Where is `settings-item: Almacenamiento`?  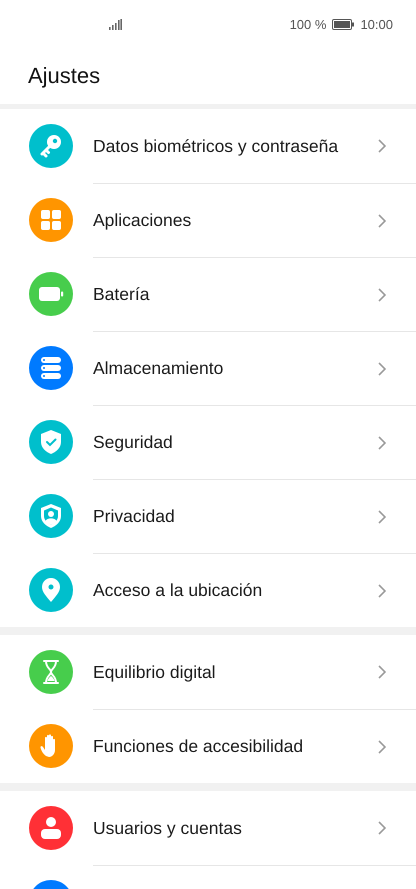
settings-item: Almacenamiento is located at coordinates (208, 368).